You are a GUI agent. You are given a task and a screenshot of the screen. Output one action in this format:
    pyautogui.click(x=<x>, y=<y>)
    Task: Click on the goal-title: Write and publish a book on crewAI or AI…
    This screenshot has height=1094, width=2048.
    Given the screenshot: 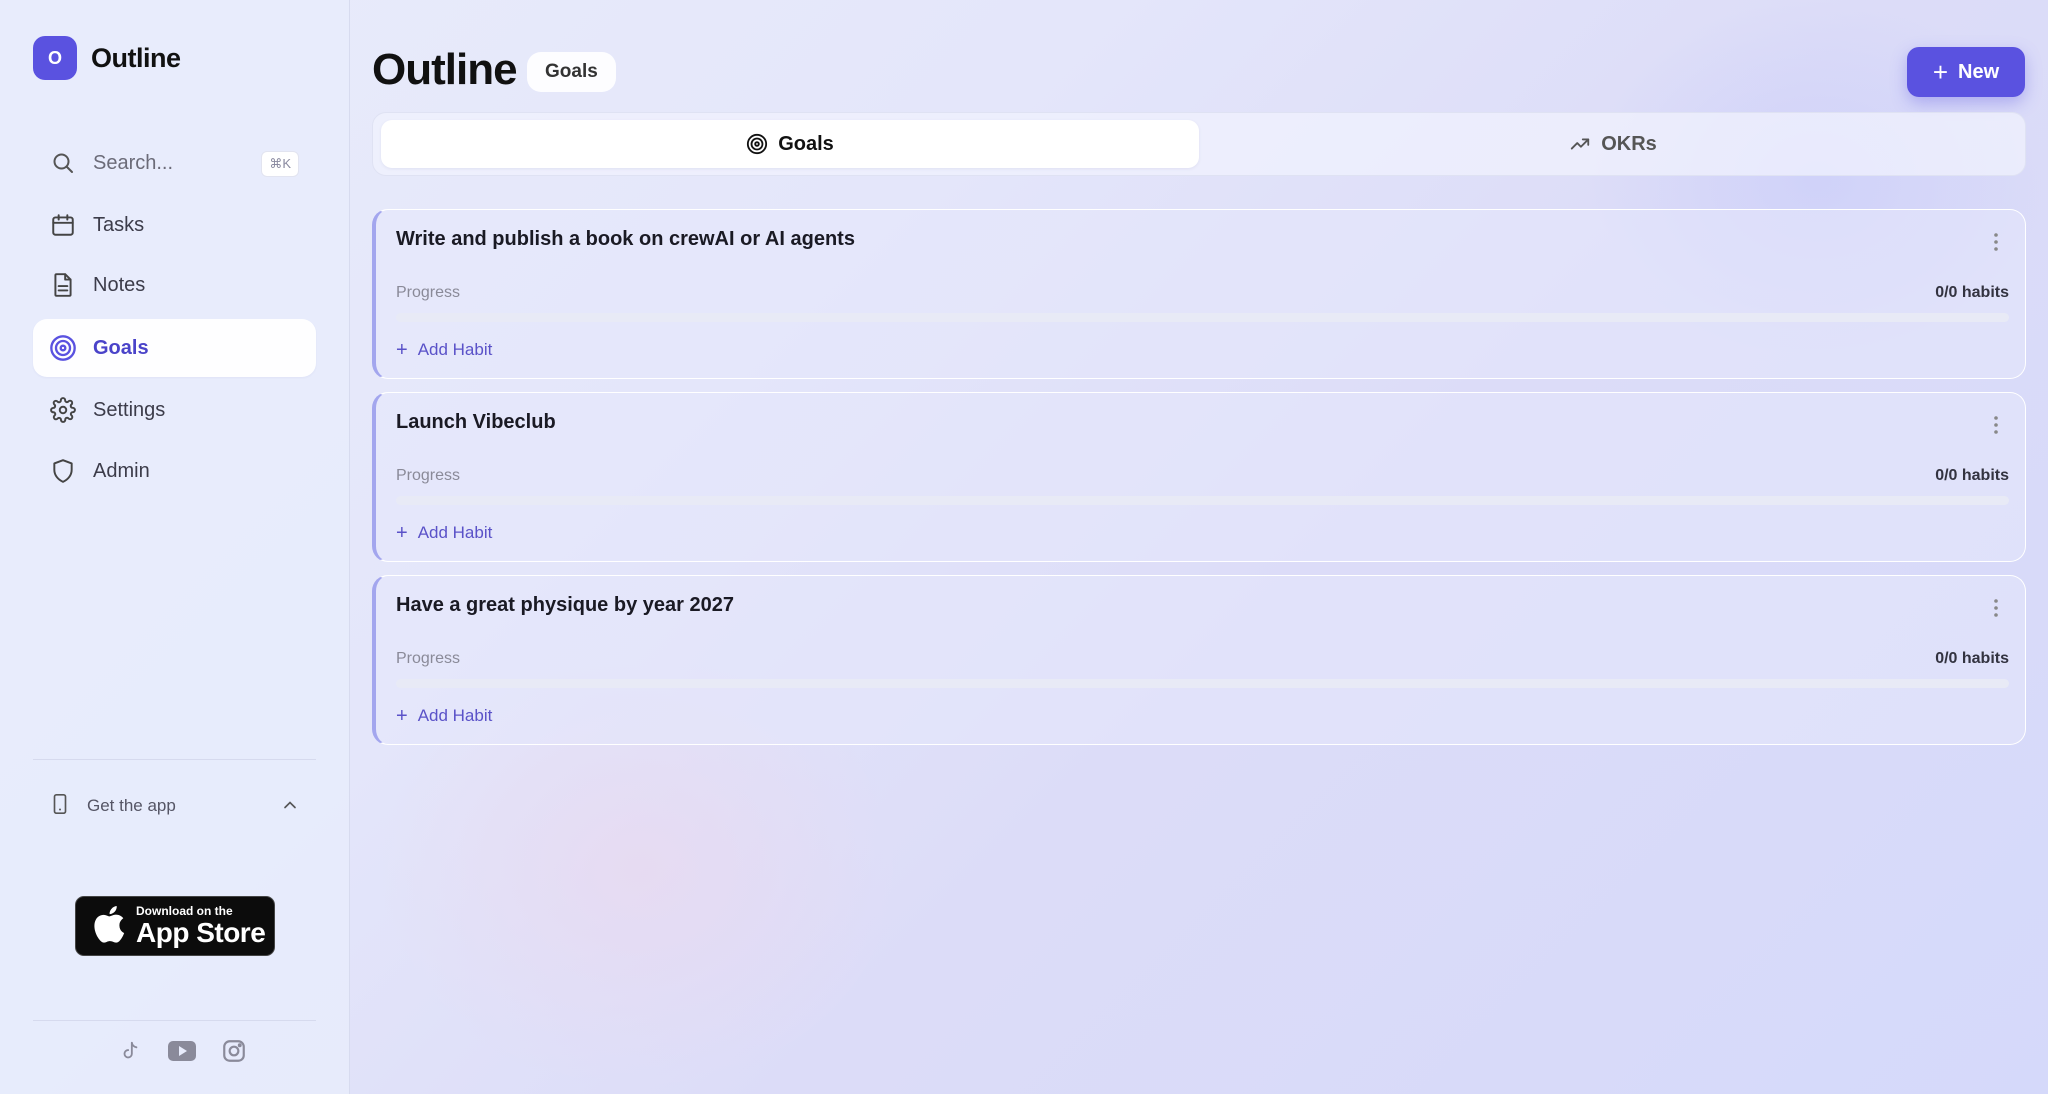 What is the action you would take?
    pyautogui.click(x=625, y=239)
    